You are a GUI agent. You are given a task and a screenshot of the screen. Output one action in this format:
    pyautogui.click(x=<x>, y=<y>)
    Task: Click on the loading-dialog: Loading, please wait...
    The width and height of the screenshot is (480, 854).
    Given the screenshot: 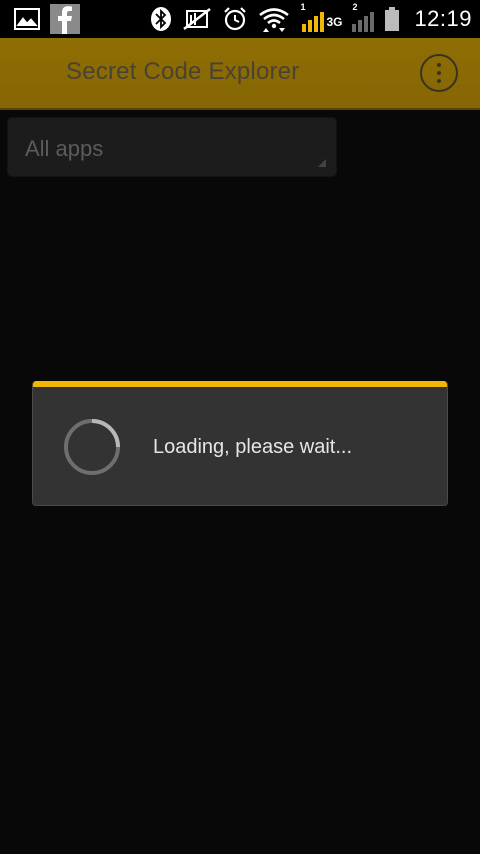 What is the action you would take?
    pyautogui.click(x=240, y=443)
    